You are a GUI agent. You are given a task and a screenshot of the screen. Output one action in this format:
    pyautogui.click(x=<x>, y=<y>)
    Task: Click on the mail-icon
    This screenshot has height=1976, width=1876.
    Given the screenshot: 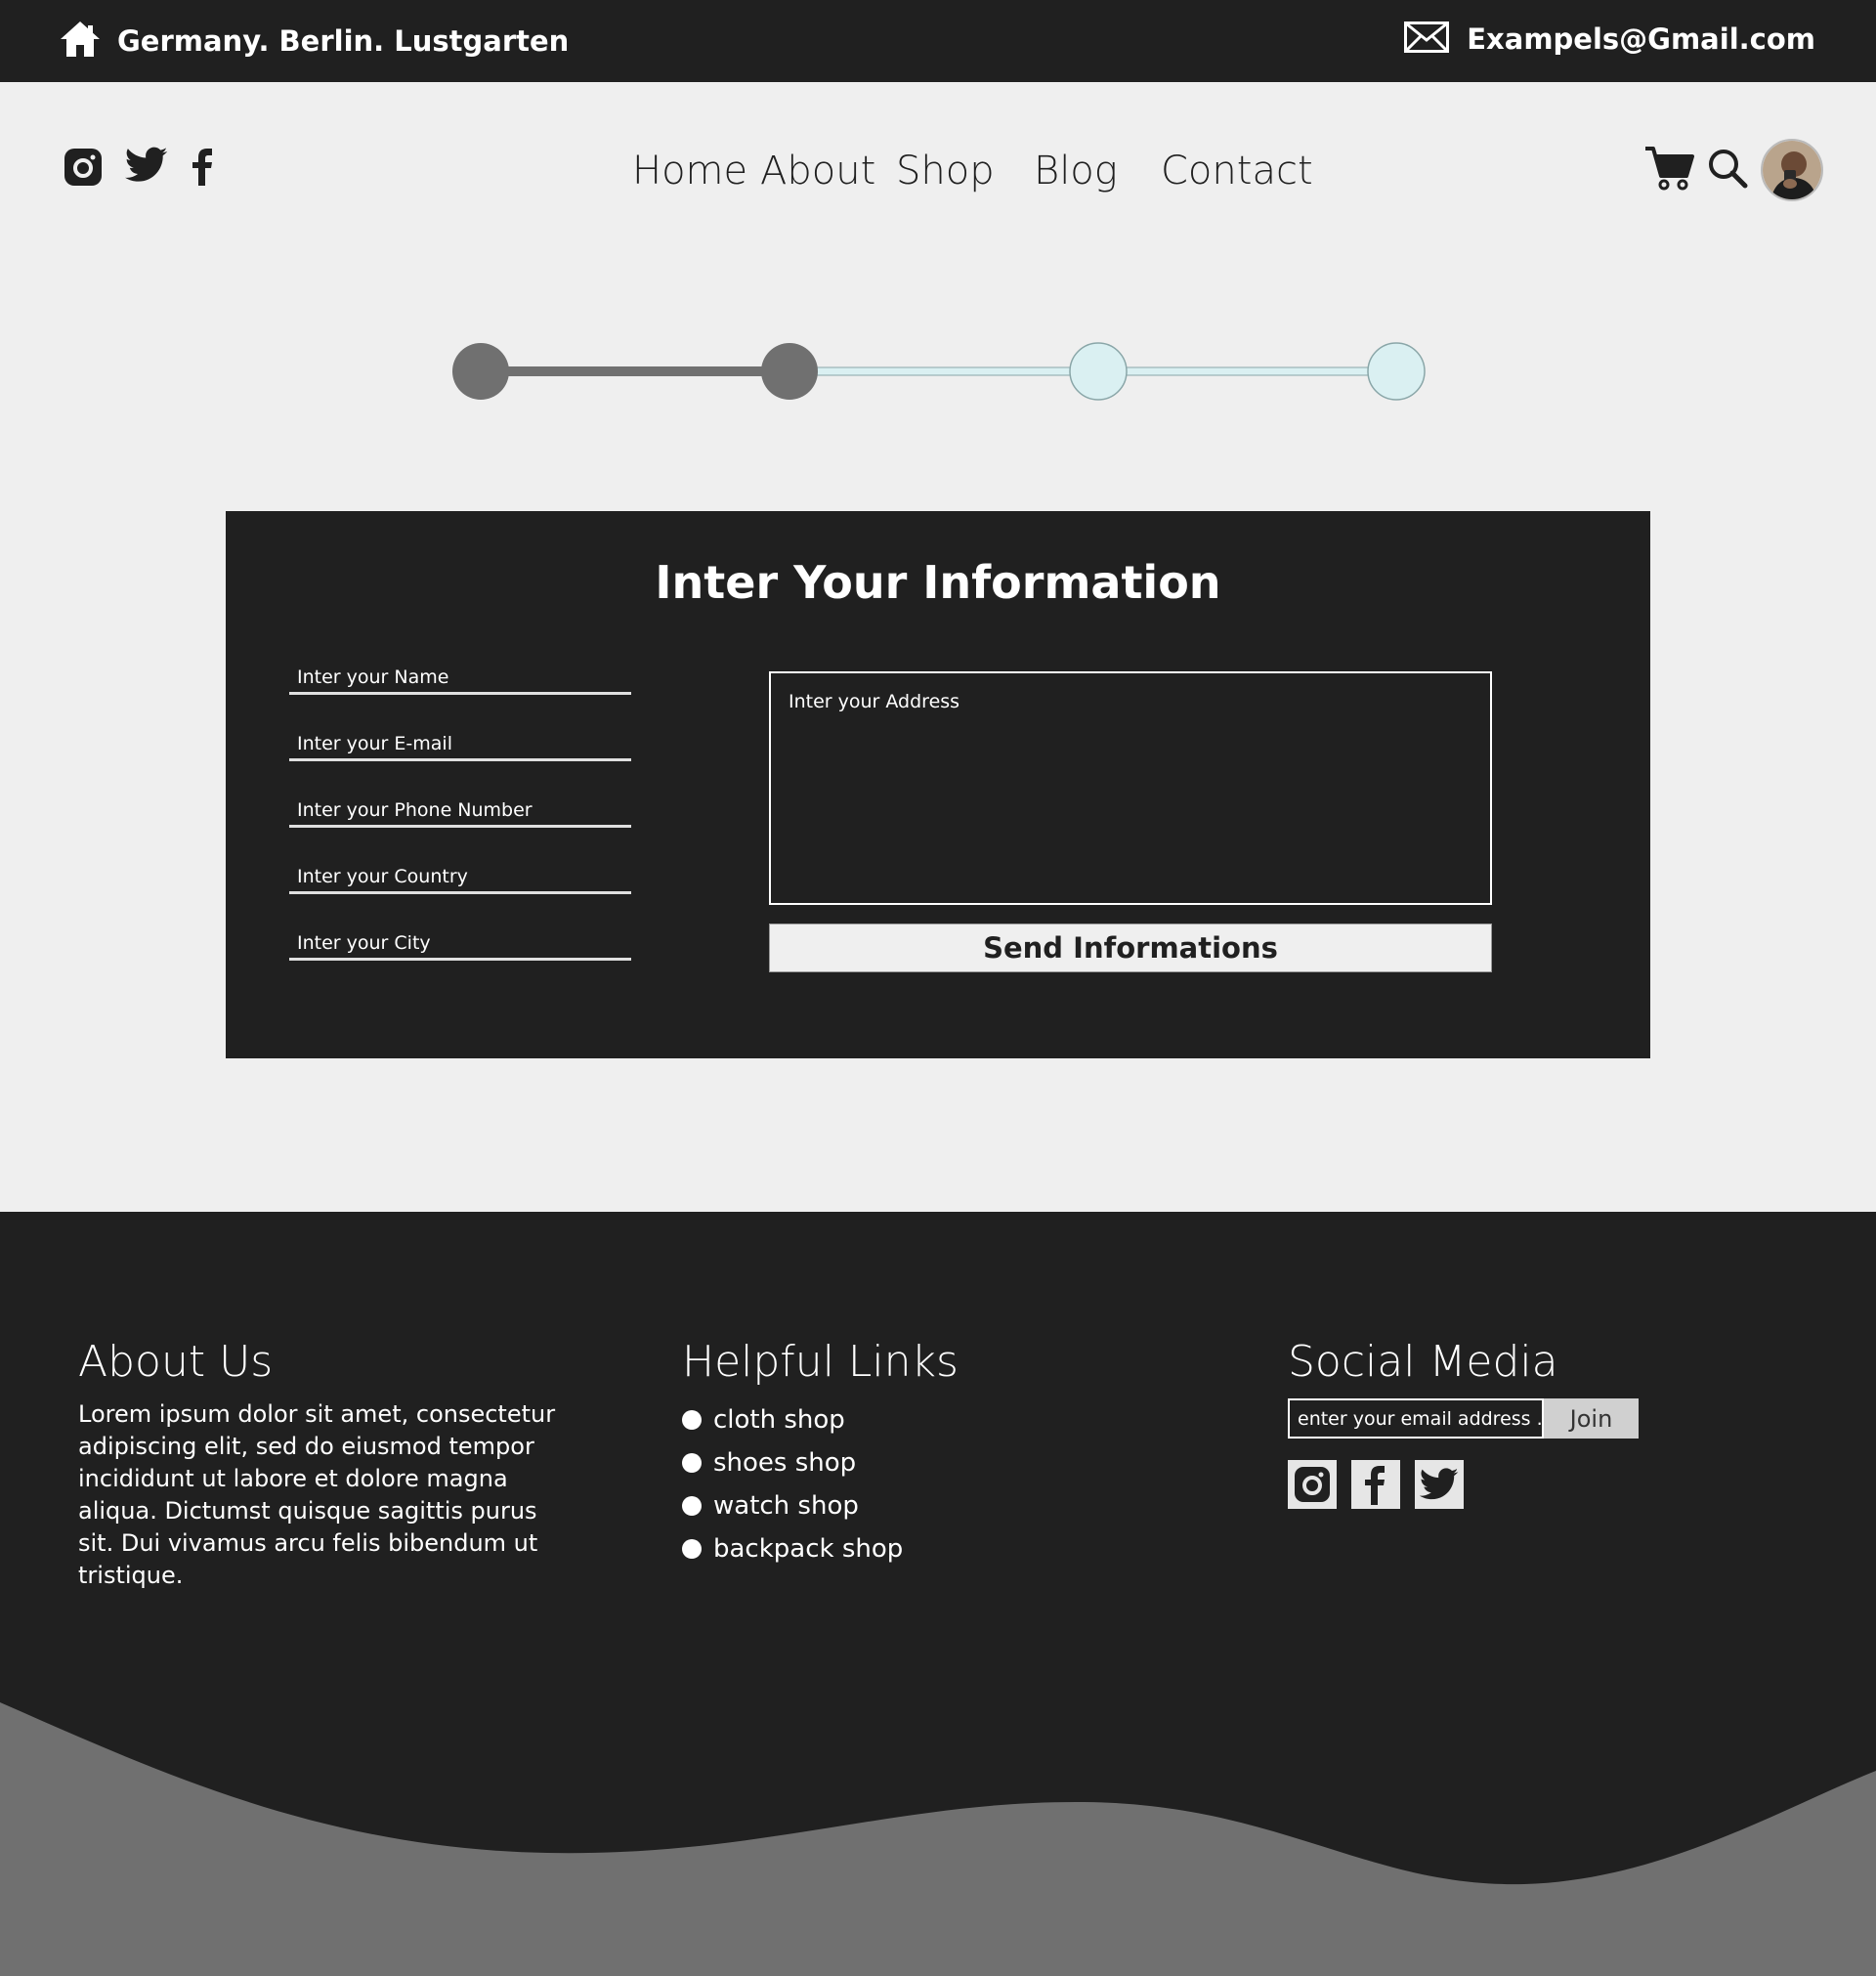 What is the action you would take?
    pyautogui.click(x=1427, y=39)
    